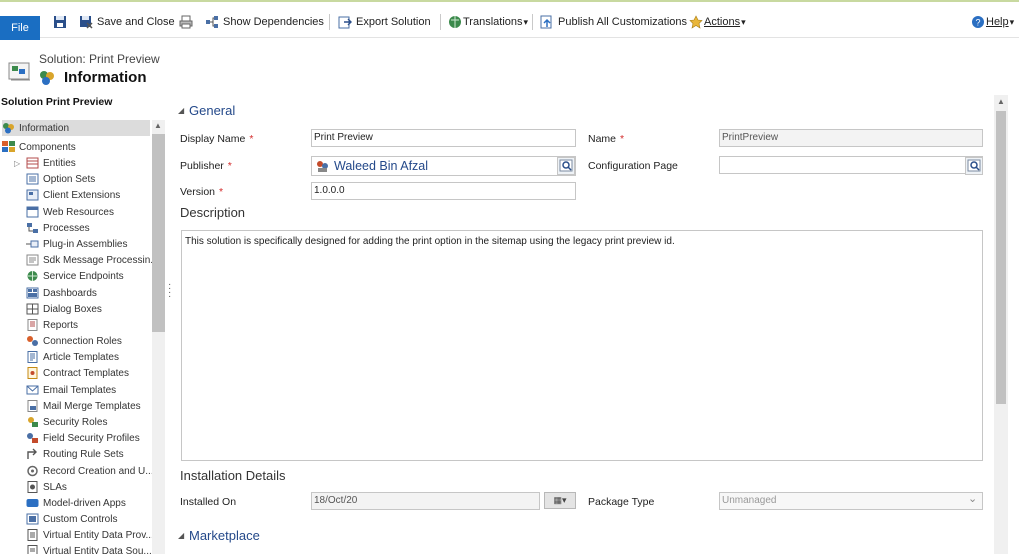 Image resolution: width=1019 pixels, height=554 pixels. I want to click on package-type-select: Unmanaged, so click(851, 501).